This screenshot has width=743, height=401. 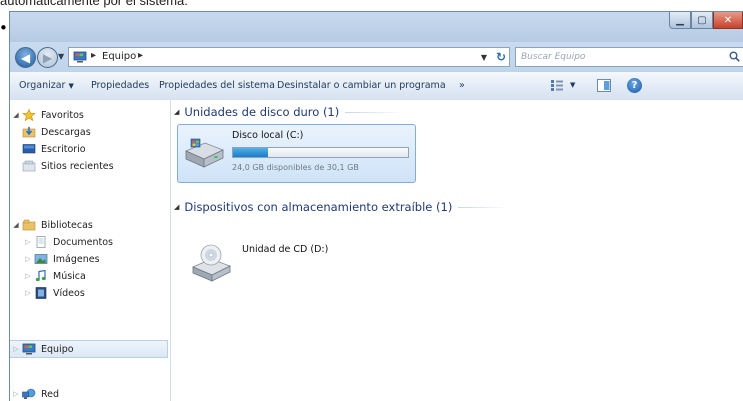 I want to click on nav-item-musica: ▷ Música, so click(x=48, y=276).